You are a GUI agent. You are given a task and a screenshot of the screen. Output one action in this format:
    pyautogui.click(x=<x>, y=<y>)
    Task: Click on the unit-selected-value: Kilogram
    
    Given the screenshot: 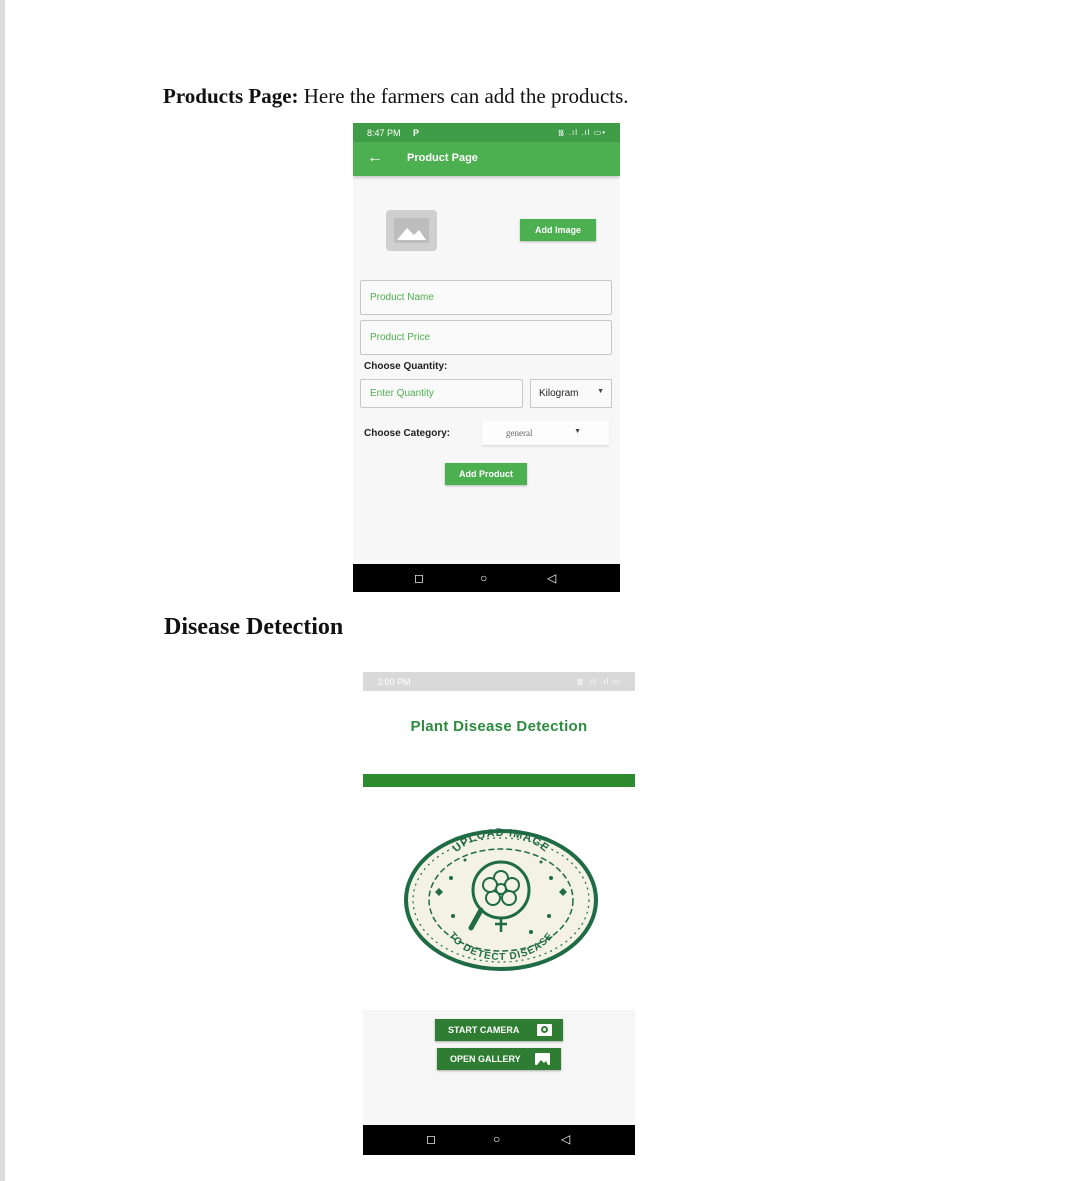 What is the action you would take?
    pyautogui.click(x=559, y=393)
    